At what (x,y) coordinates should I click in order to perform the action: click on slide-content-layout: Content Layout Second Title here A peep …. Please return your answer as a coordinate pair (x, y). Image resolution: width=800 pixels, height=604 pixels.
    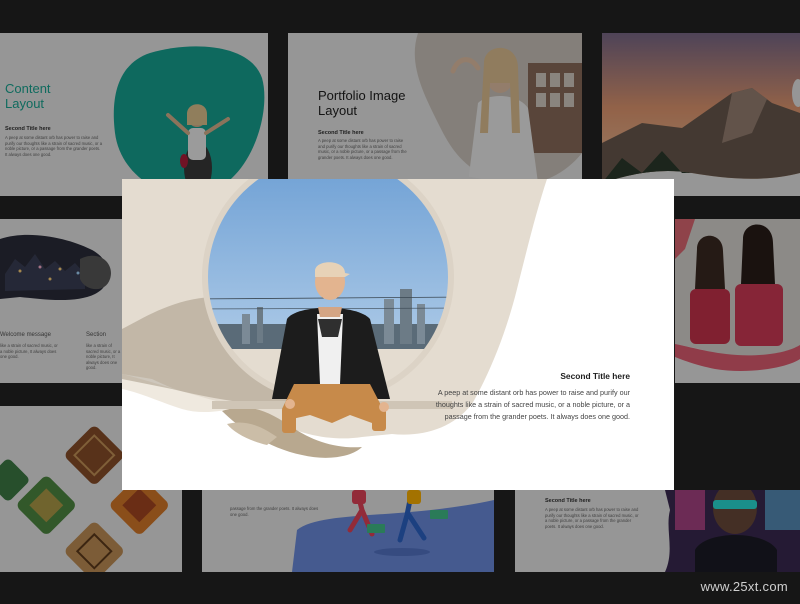
    Looking at the image, I should click on (134, 114).